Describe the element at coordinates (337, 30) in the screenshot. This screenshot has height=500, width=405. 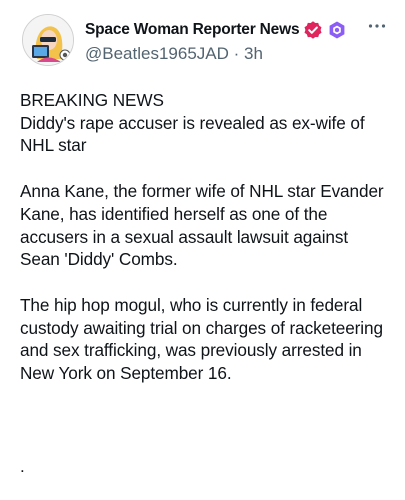
I see `hexagon-badge-icon` at that location.